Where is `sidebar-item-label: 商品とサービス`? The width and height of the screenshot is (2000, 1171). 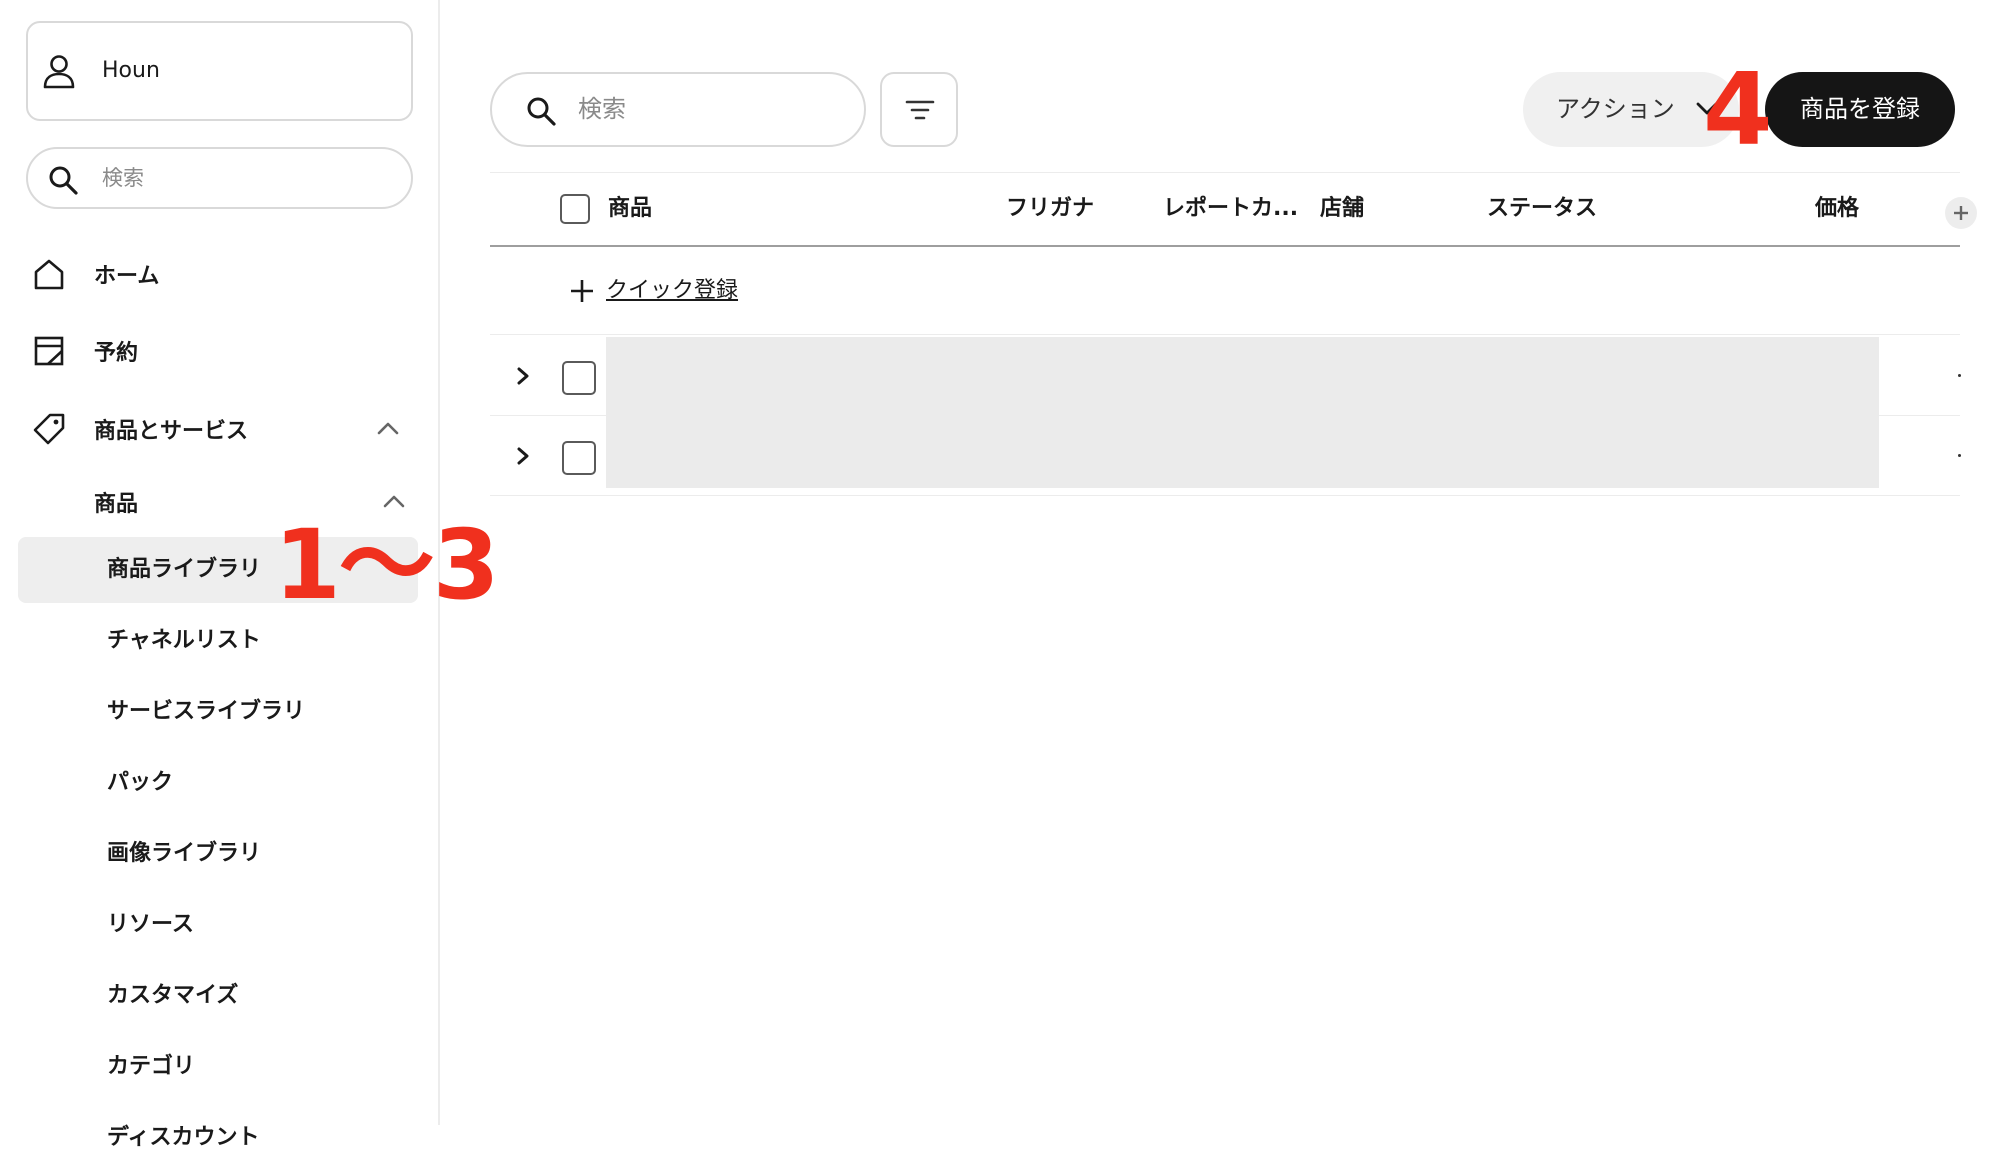
sidebar-item-label: 商品とサービス is located at coordinates (171, 431).